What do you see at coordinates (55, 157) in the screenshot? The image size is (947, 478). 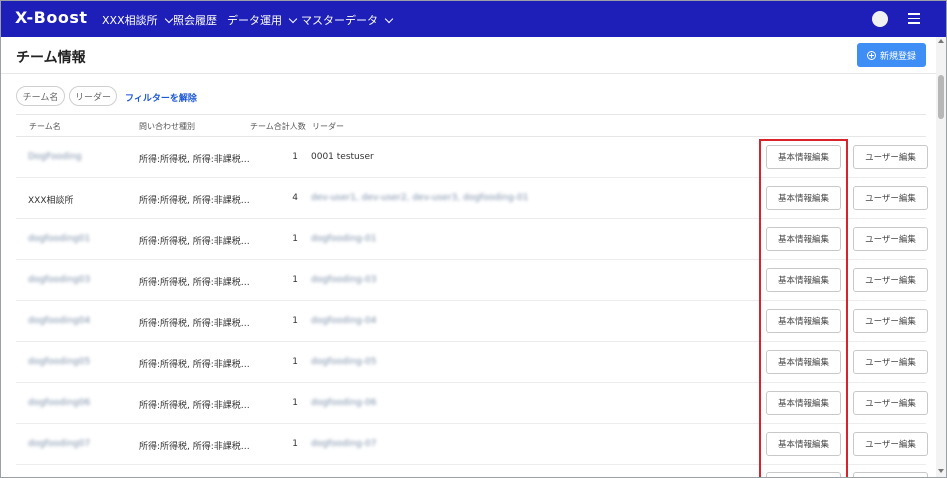 I see `team-name-cell: DogFooding` at bounding box center [55, 157].